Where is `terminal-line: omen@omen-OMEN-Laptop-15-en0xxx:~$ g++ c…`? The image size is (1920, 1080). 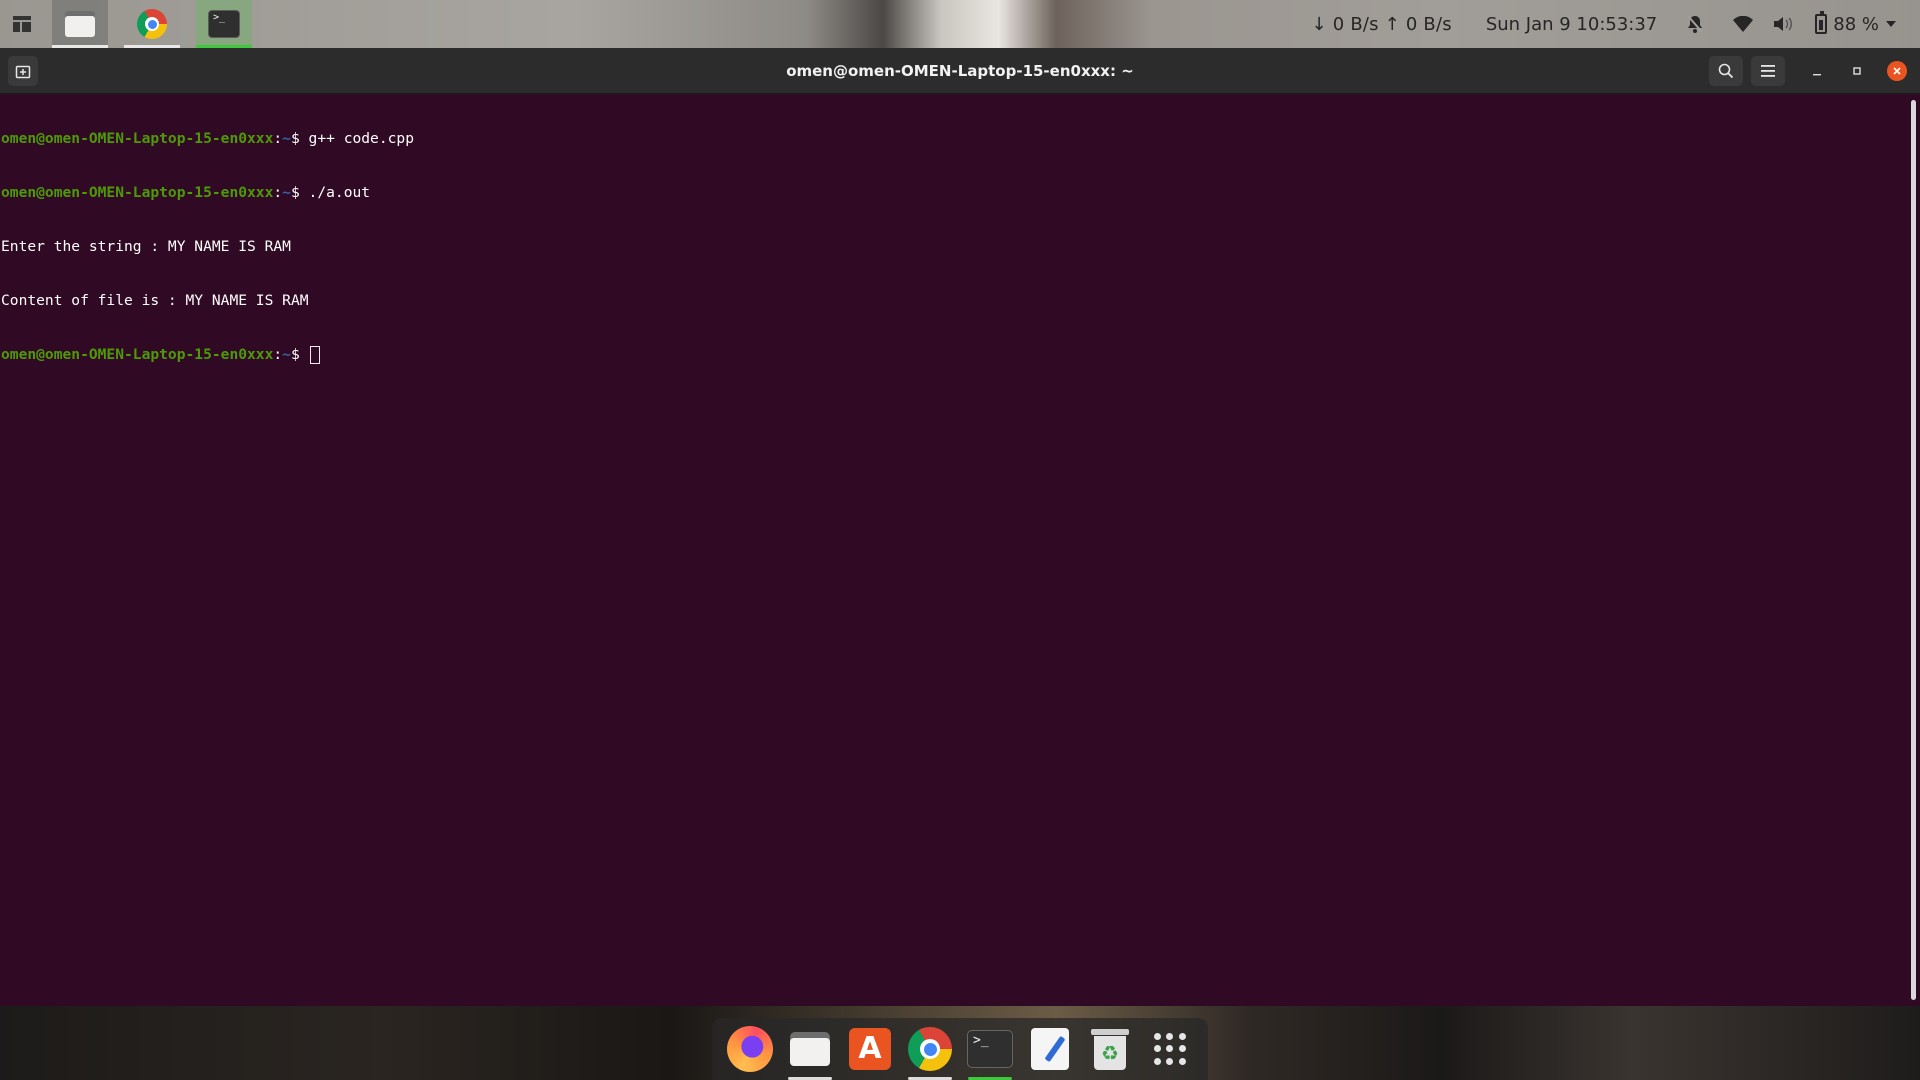
terminal-line: omen@omen-OMEN-Laptop-15-en0xxx:~$ g++ c… is located at coordinates (953, 139).